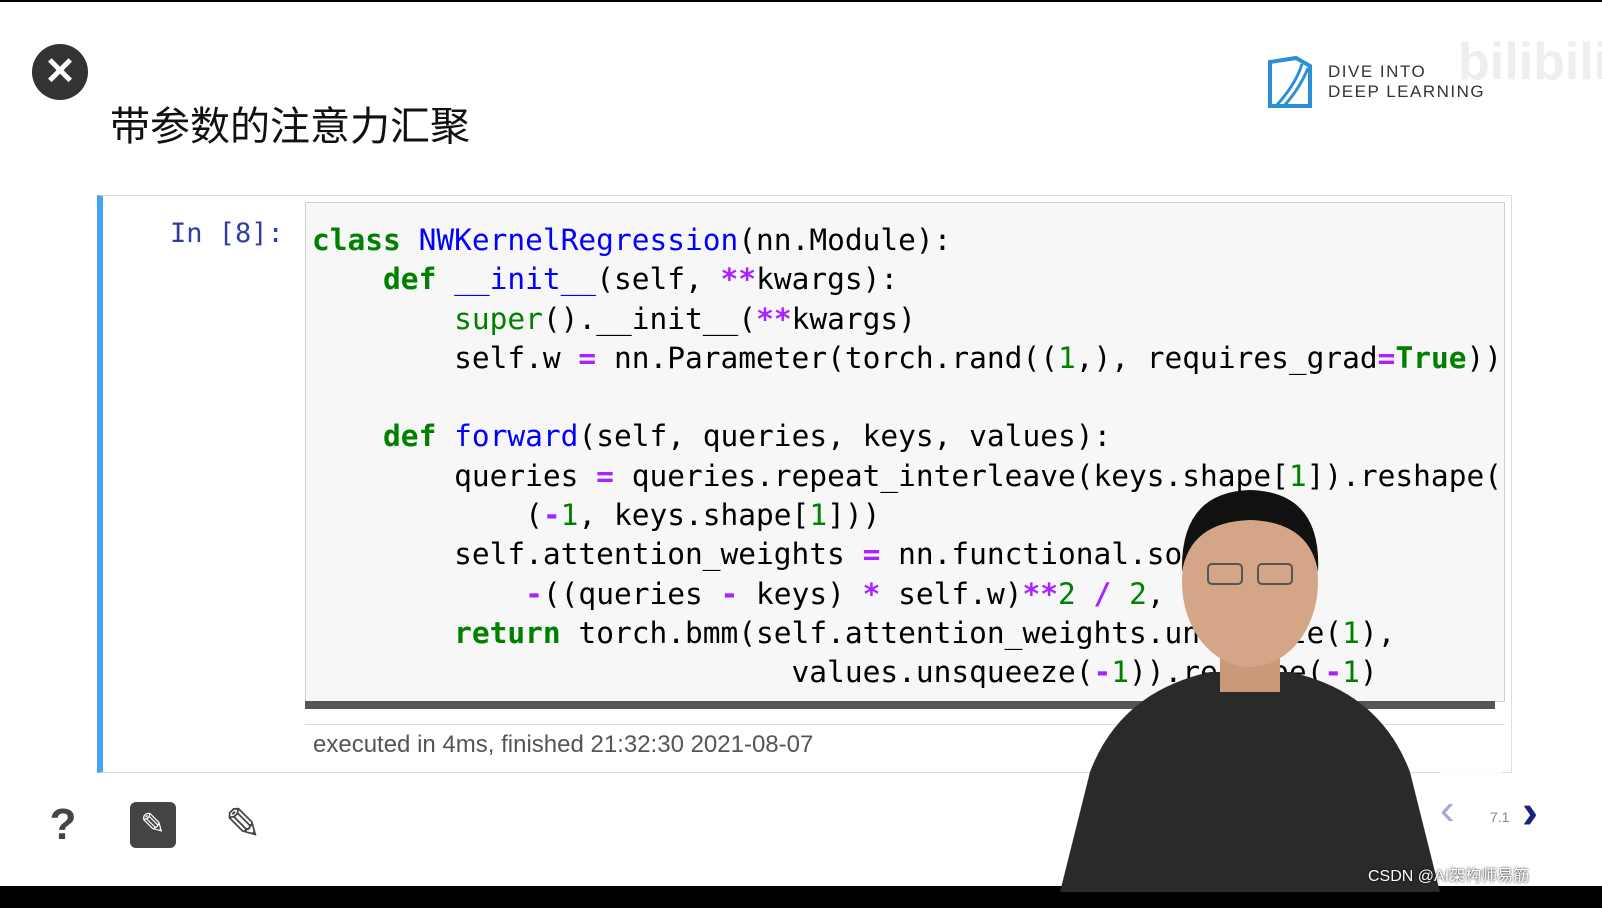  What do you see at coordinates (1484, 357) in the screenshot?
I see `code-token: ))` at bounding box center [1484, 357].